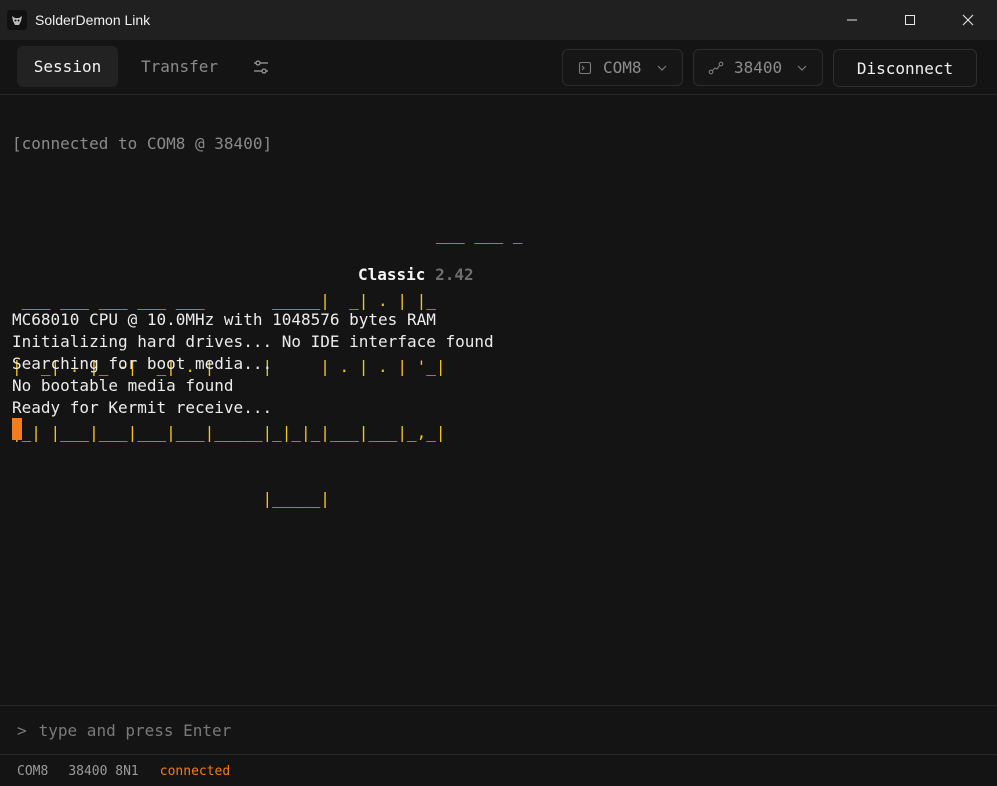 The width and height of the screenshot is (997, 786). I want to click on version-number: 2.42, so click(454, 274).